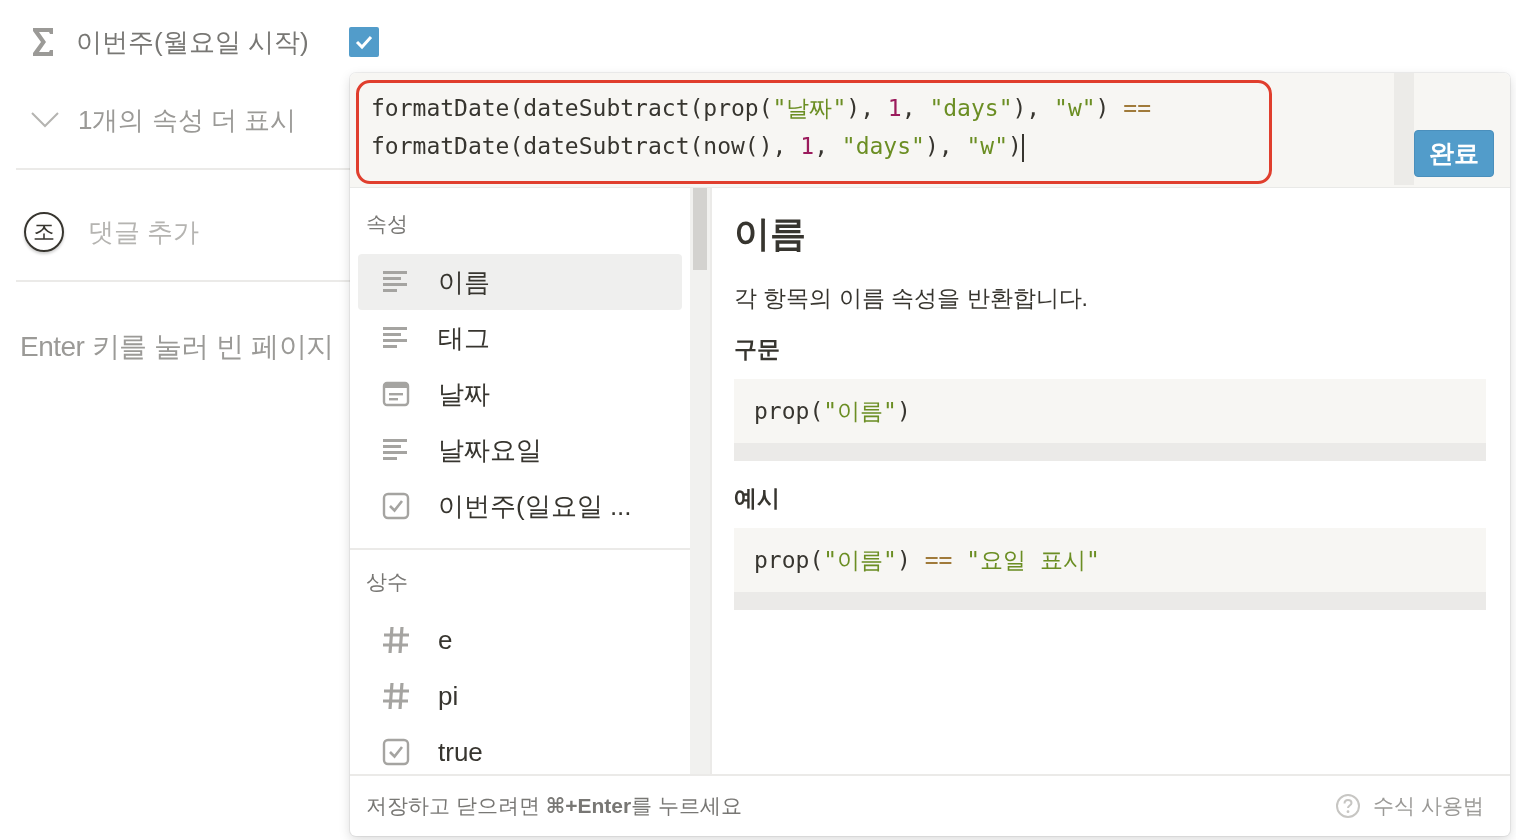 The width and height of the screenshot is (1516, 840). I want to click on section-heading: 속성, so click(387, 224).